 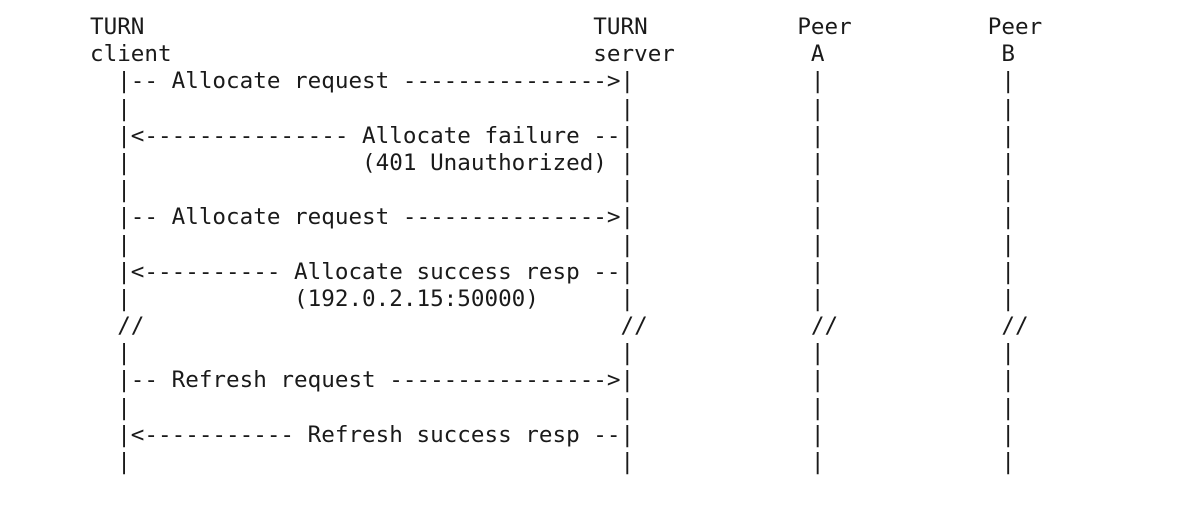 What do you see at coordinates (552, 162) in the screenshot?
I see `message-allocate-failure-detail: | (401 Unauthorized) | | |` at bounding box center [552, 162].